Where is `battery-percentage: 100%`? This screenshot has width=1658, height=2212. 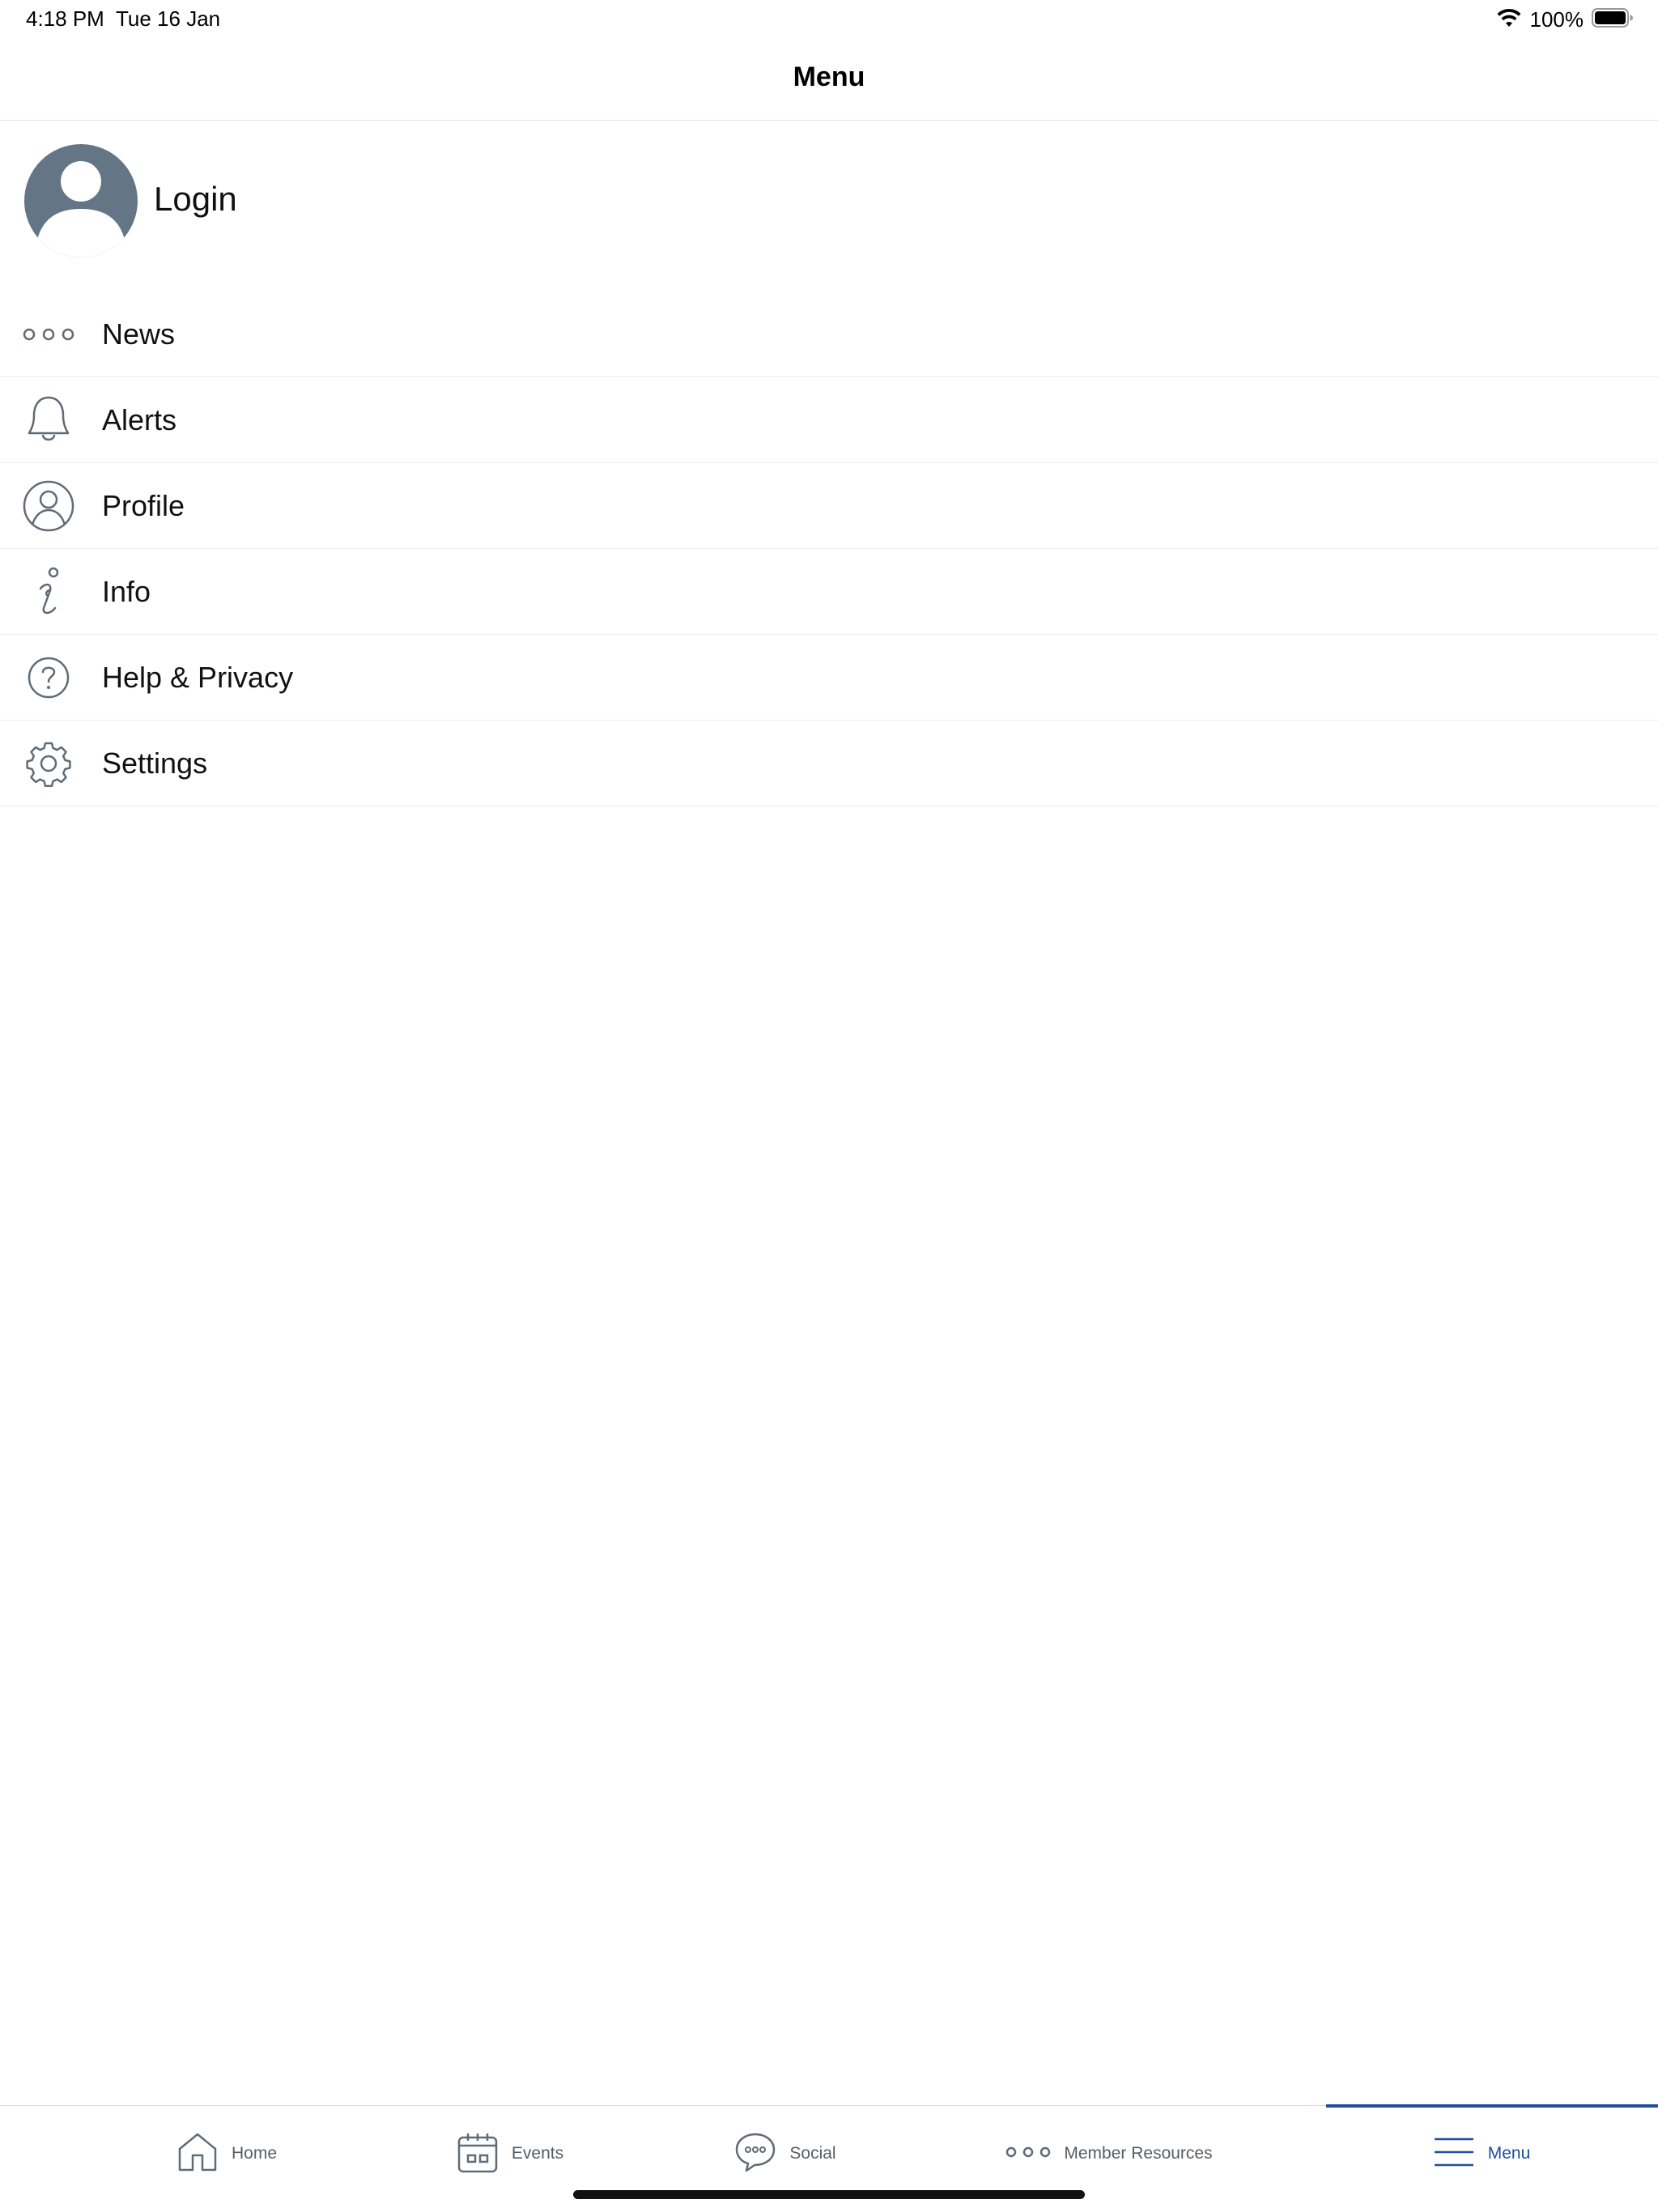
battery-percentage: 100% is located at coordinates (1556, 19).